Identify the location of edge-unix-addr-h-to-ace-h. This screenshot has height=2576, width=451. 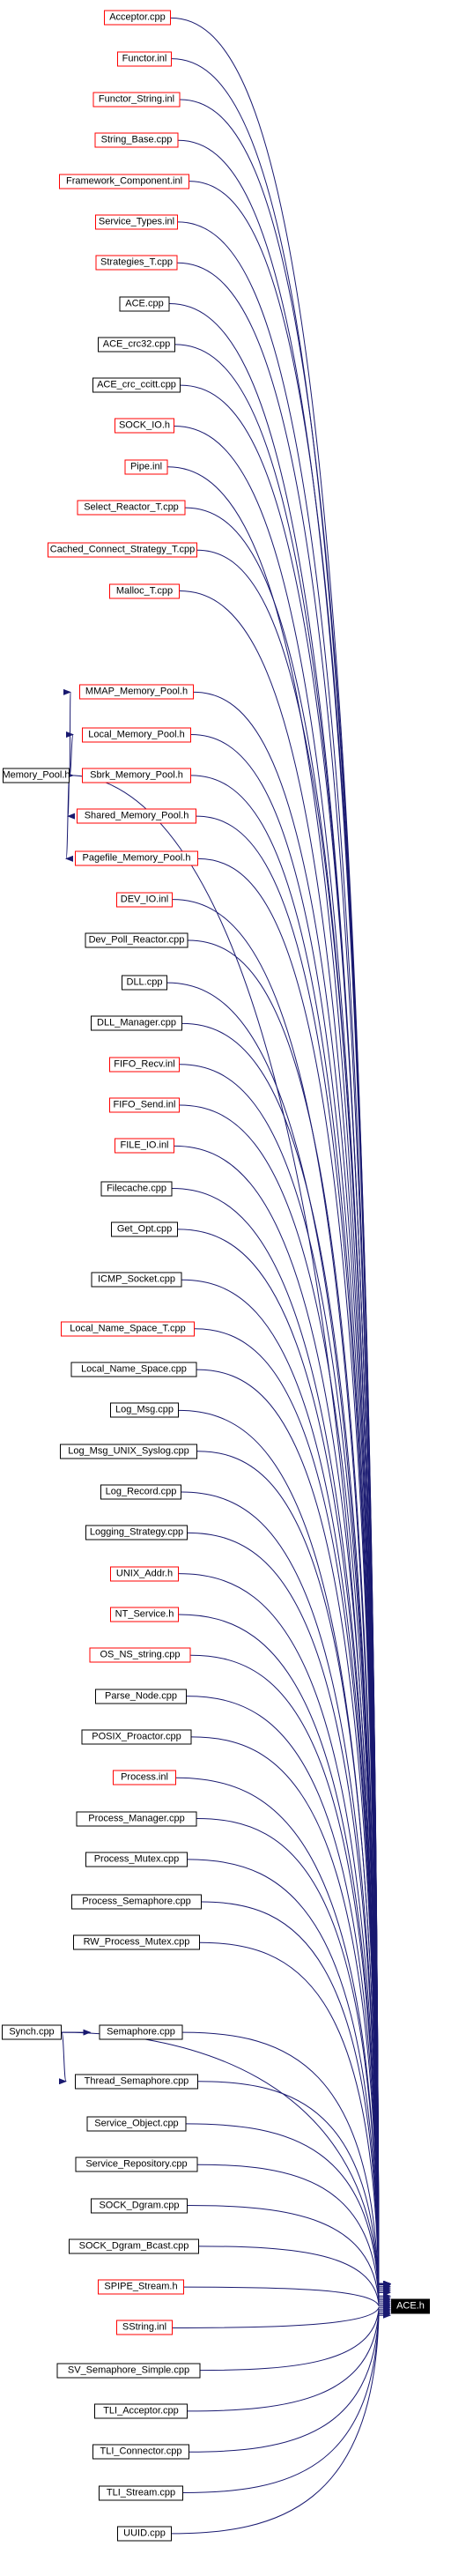
(284, 1930).